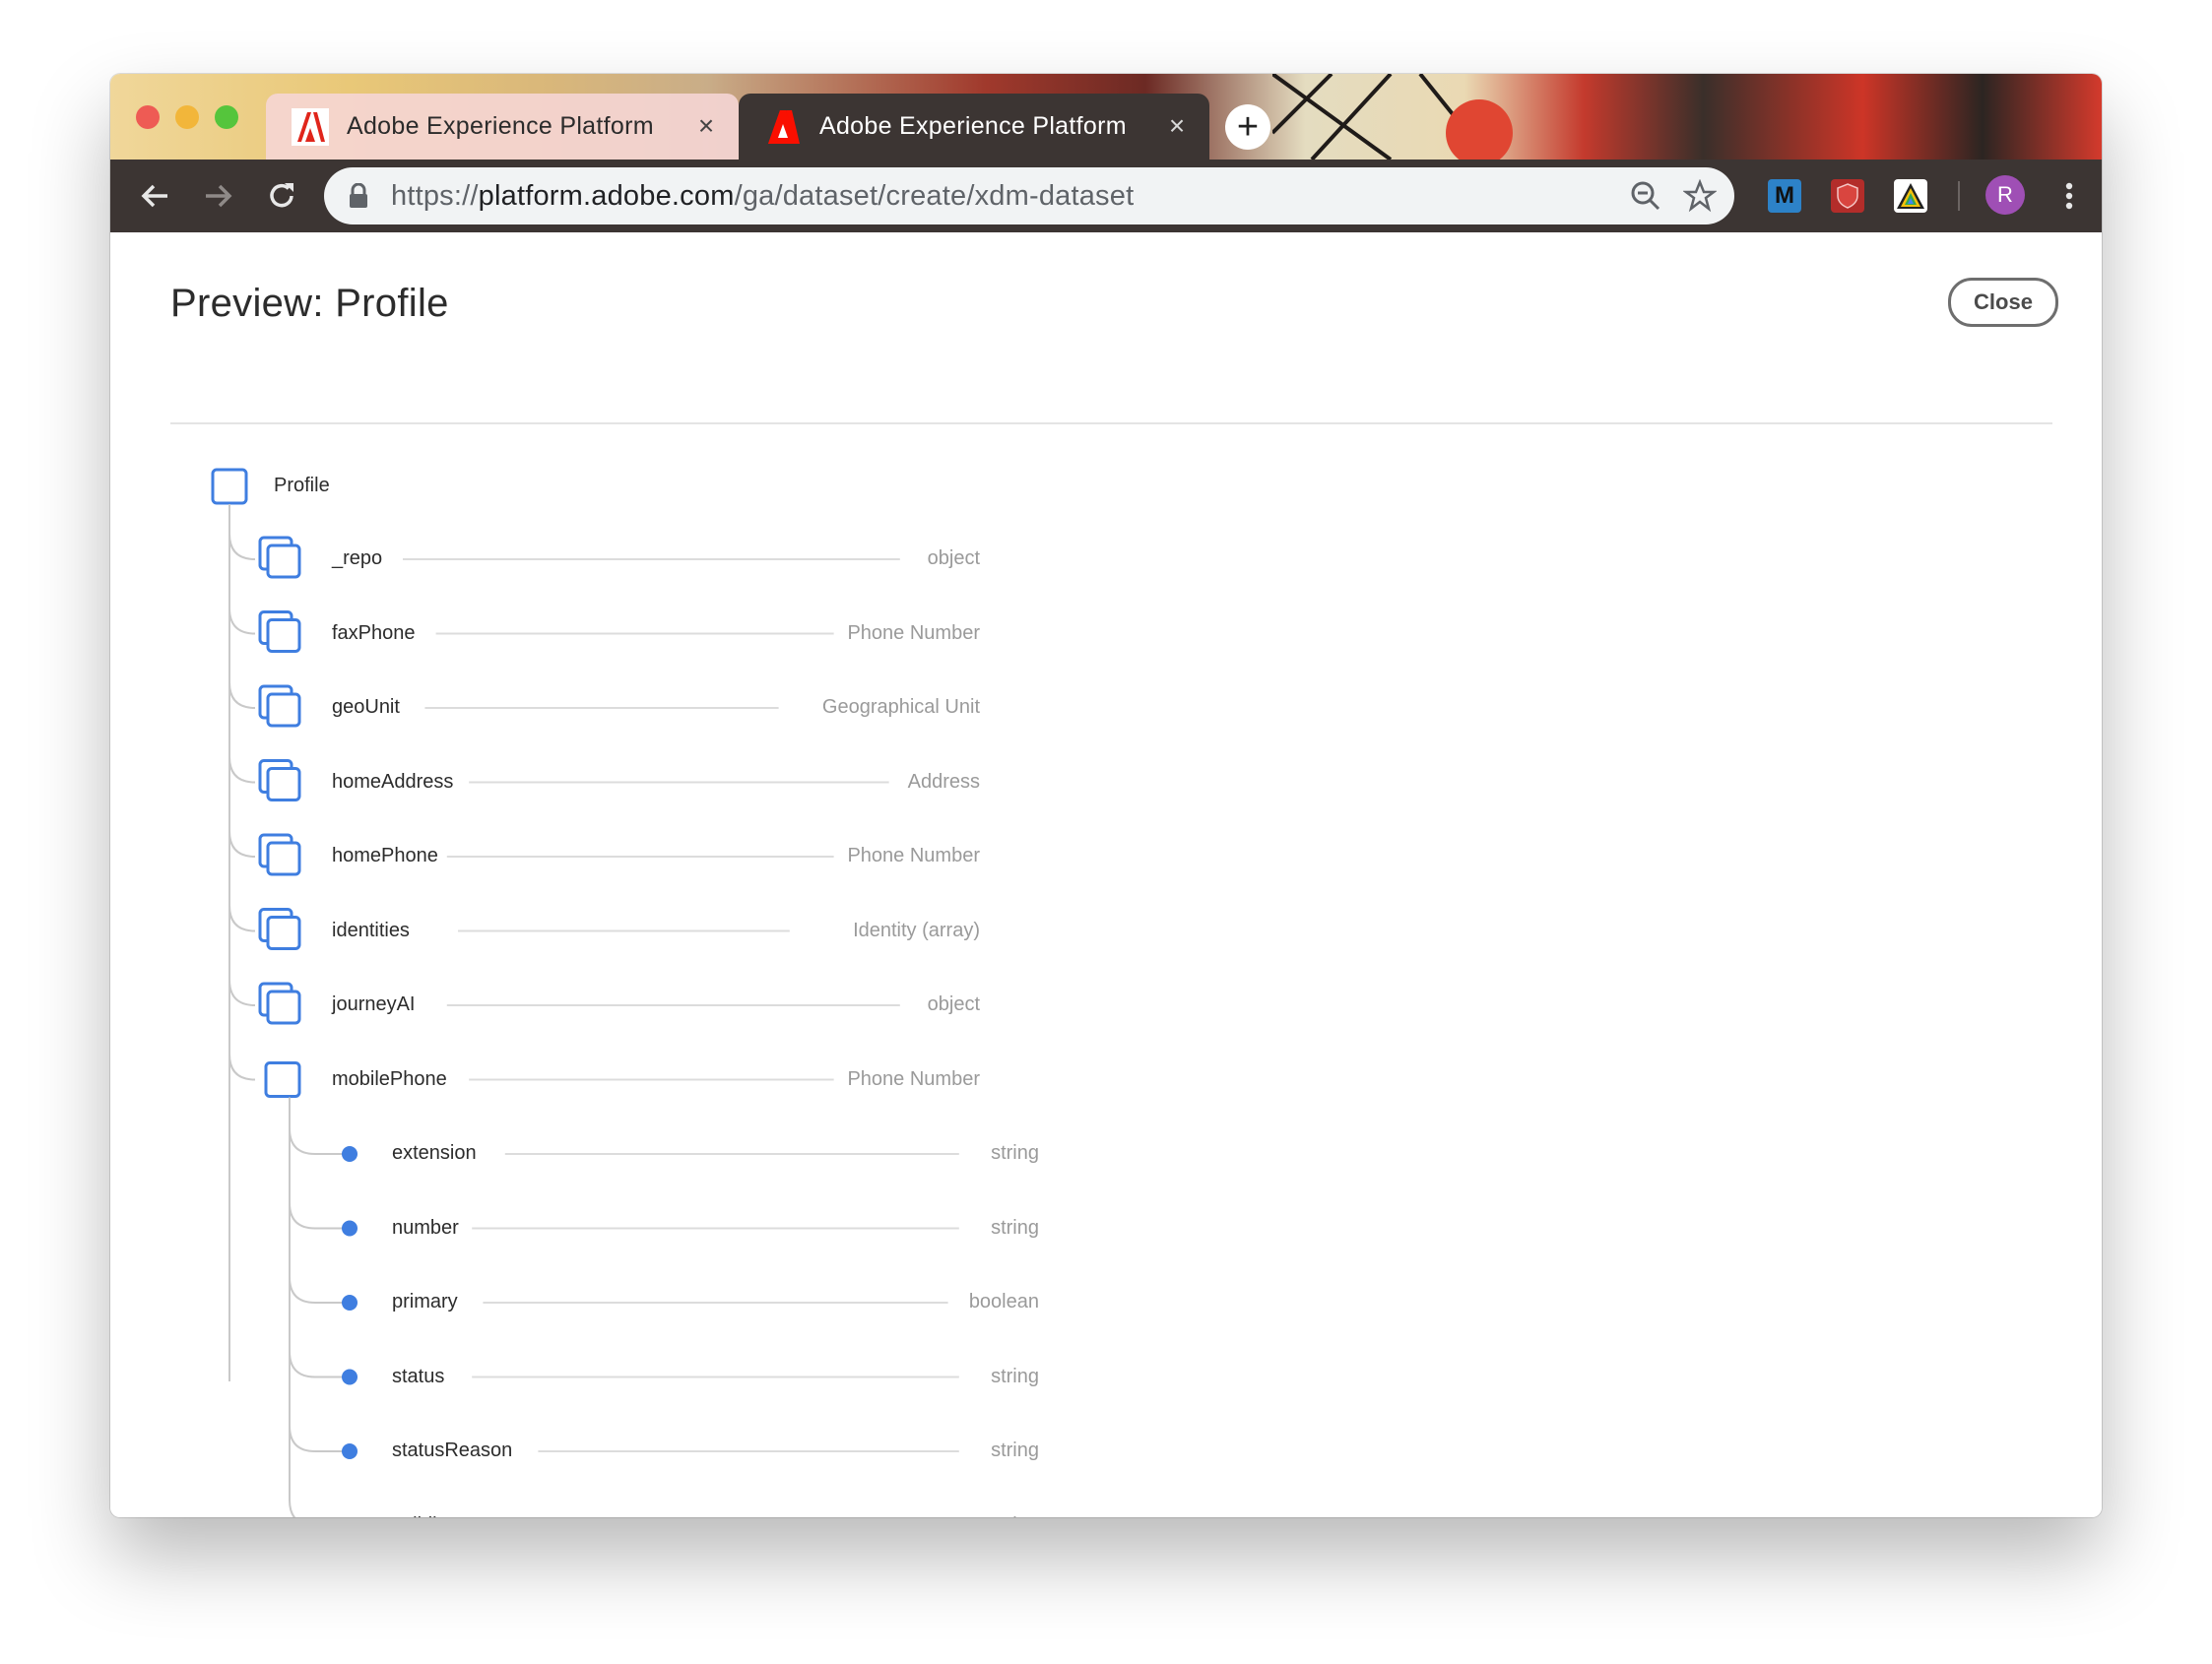 The height and width of the screenshot is (1664, 2212). I want to click on window-minimize-dot, so click(187, 117).